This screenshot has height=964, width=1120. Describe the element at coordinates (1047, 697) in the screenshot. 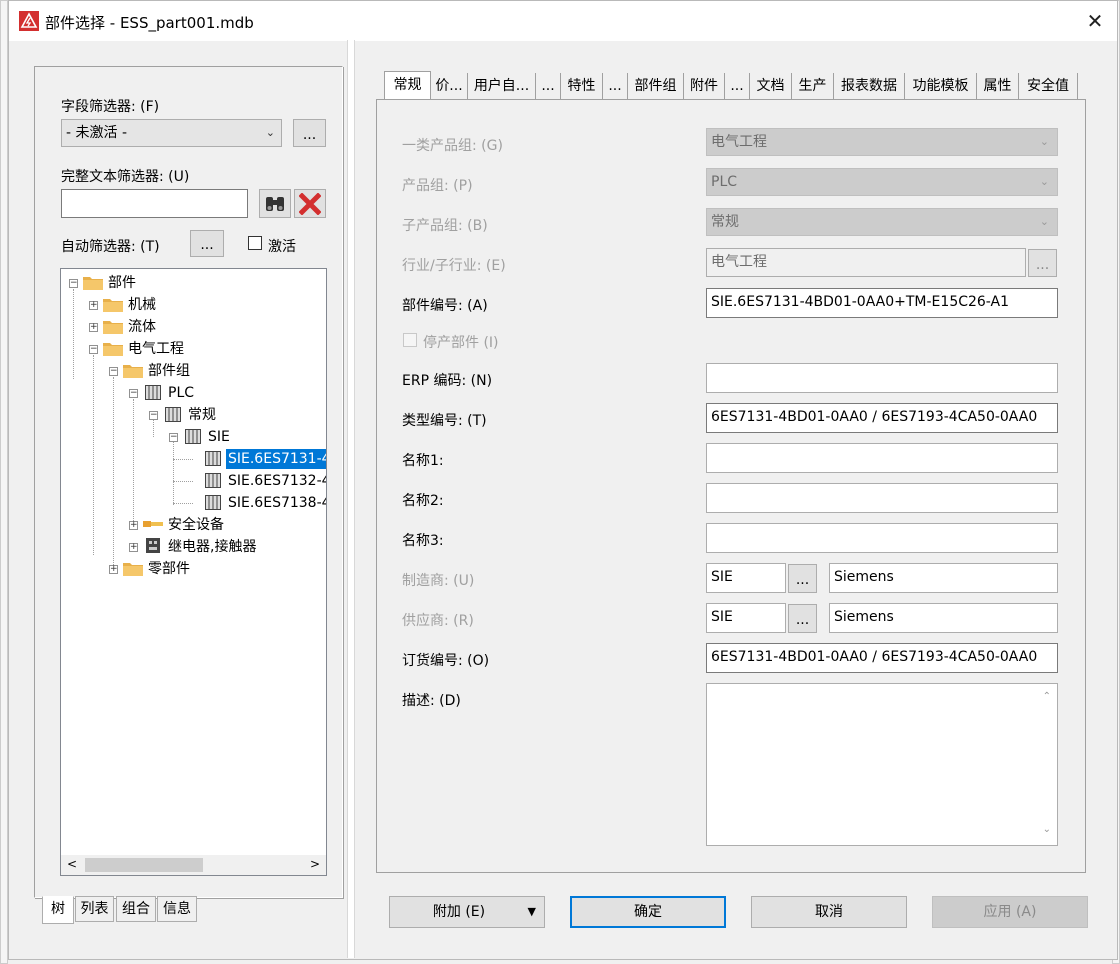

I see `scroll-up-icon: ⌃` at that location.